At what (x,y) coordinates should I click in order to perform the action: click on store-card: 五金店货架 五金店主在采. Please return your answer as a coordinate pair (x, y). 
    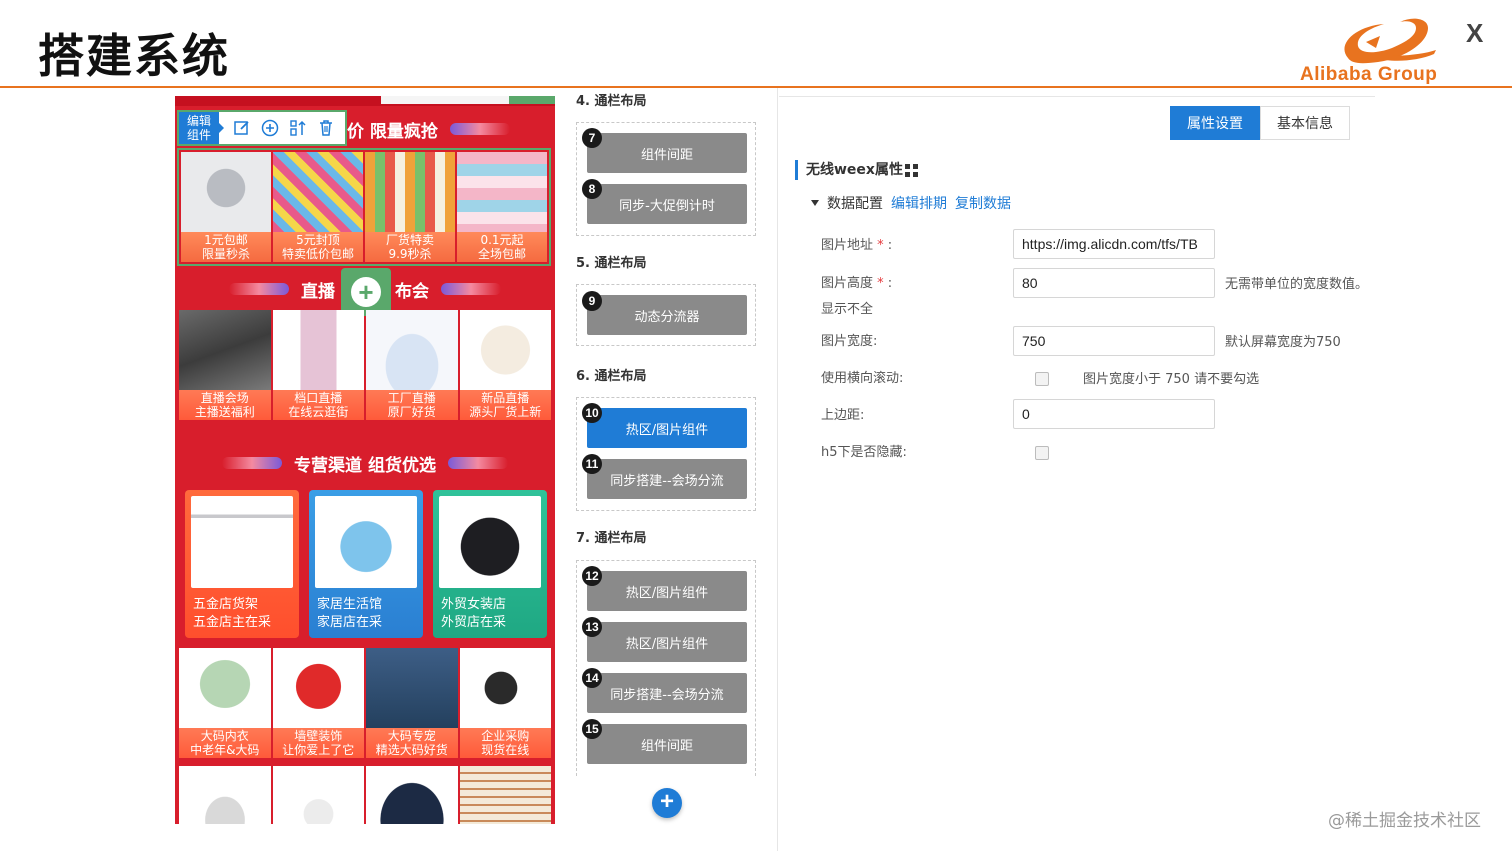
    Looking at the image, I should click on (242, 564).